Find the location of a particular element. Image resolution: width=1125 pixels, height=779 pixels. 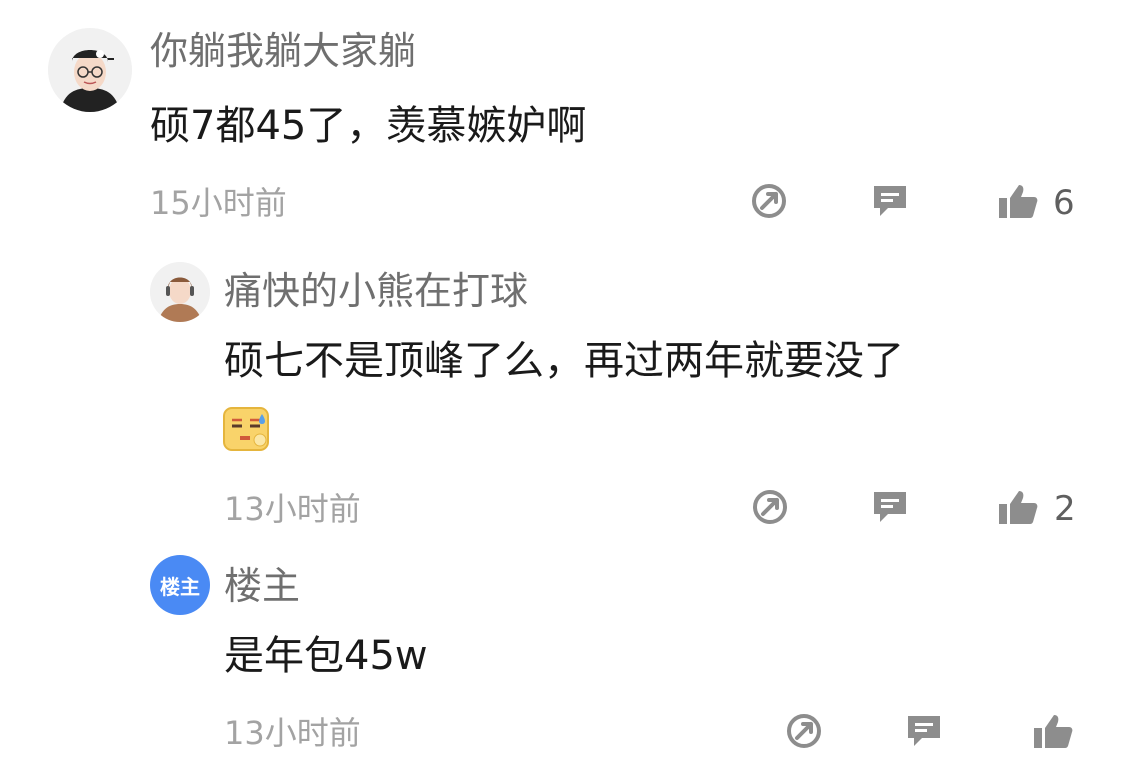

like-count: 2 is located at coordinates (1065, 509).